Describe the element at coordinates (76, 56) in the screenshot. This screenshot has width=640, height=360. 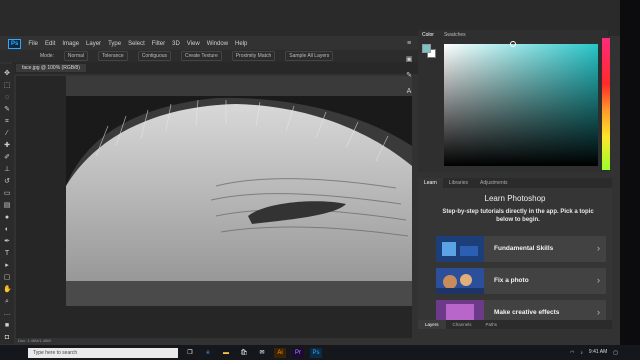
I see `mode-select: Normal` at that location.